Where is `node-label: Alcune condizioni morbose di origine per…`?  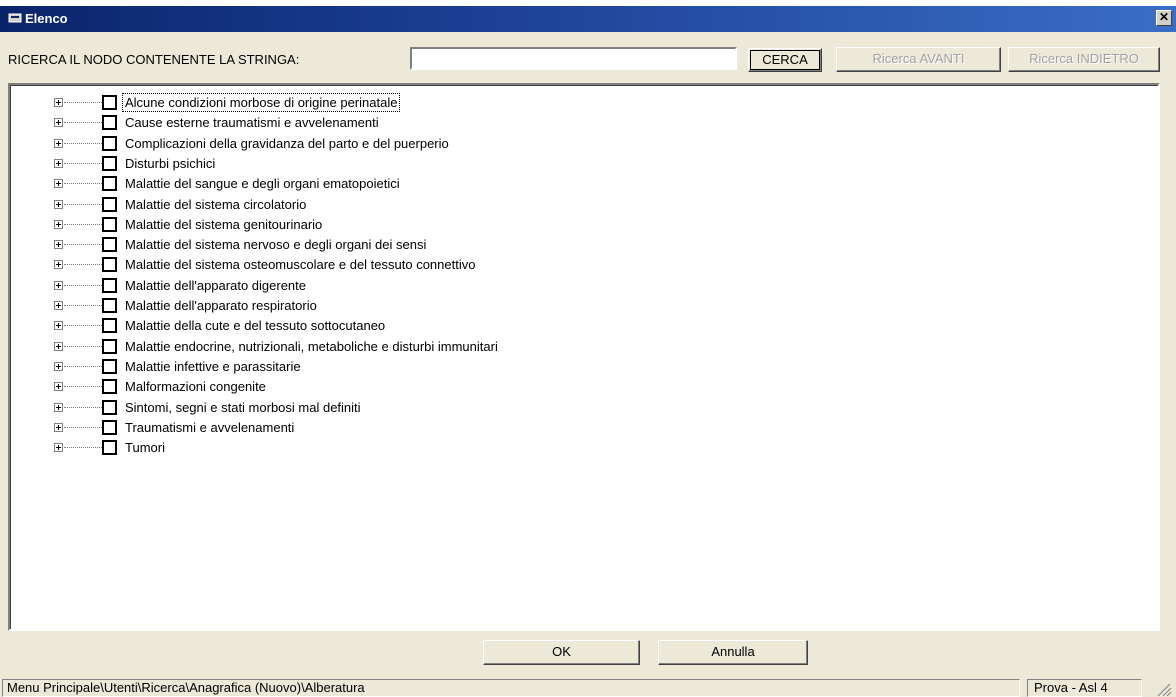 node-label: Alcune condizioni morbose di origine per… is located at coordinates (261, 102).